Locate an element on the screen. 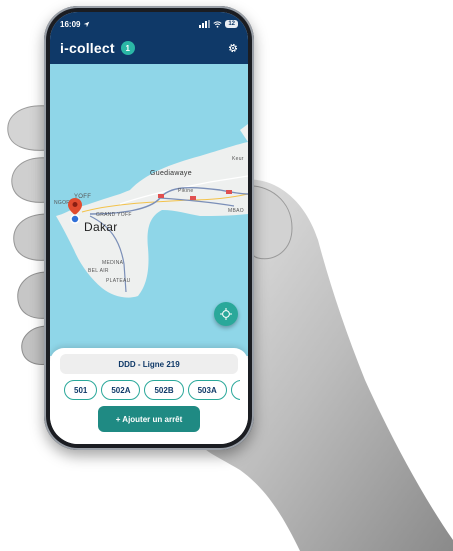 This screenshot has width=453, height=551. wifi-icon is located at coordinates (217, 24).